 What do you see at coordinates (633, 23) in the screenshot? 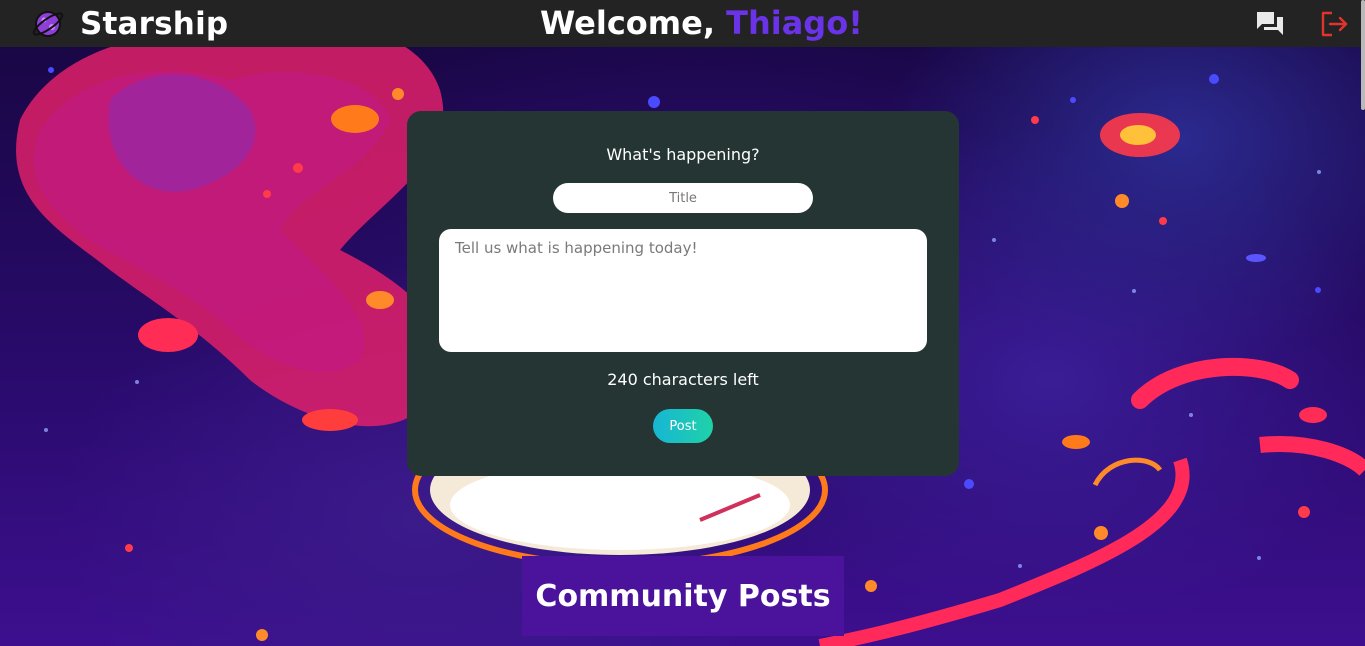
I see `welcome-prefix: Welcome,` at bounding box center [633, 23].